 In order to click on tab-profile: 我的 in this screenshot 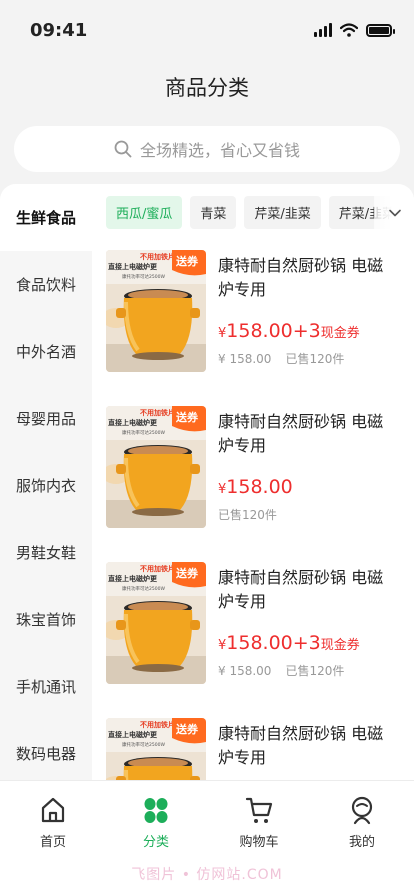, I will do `click(362, 822)`.